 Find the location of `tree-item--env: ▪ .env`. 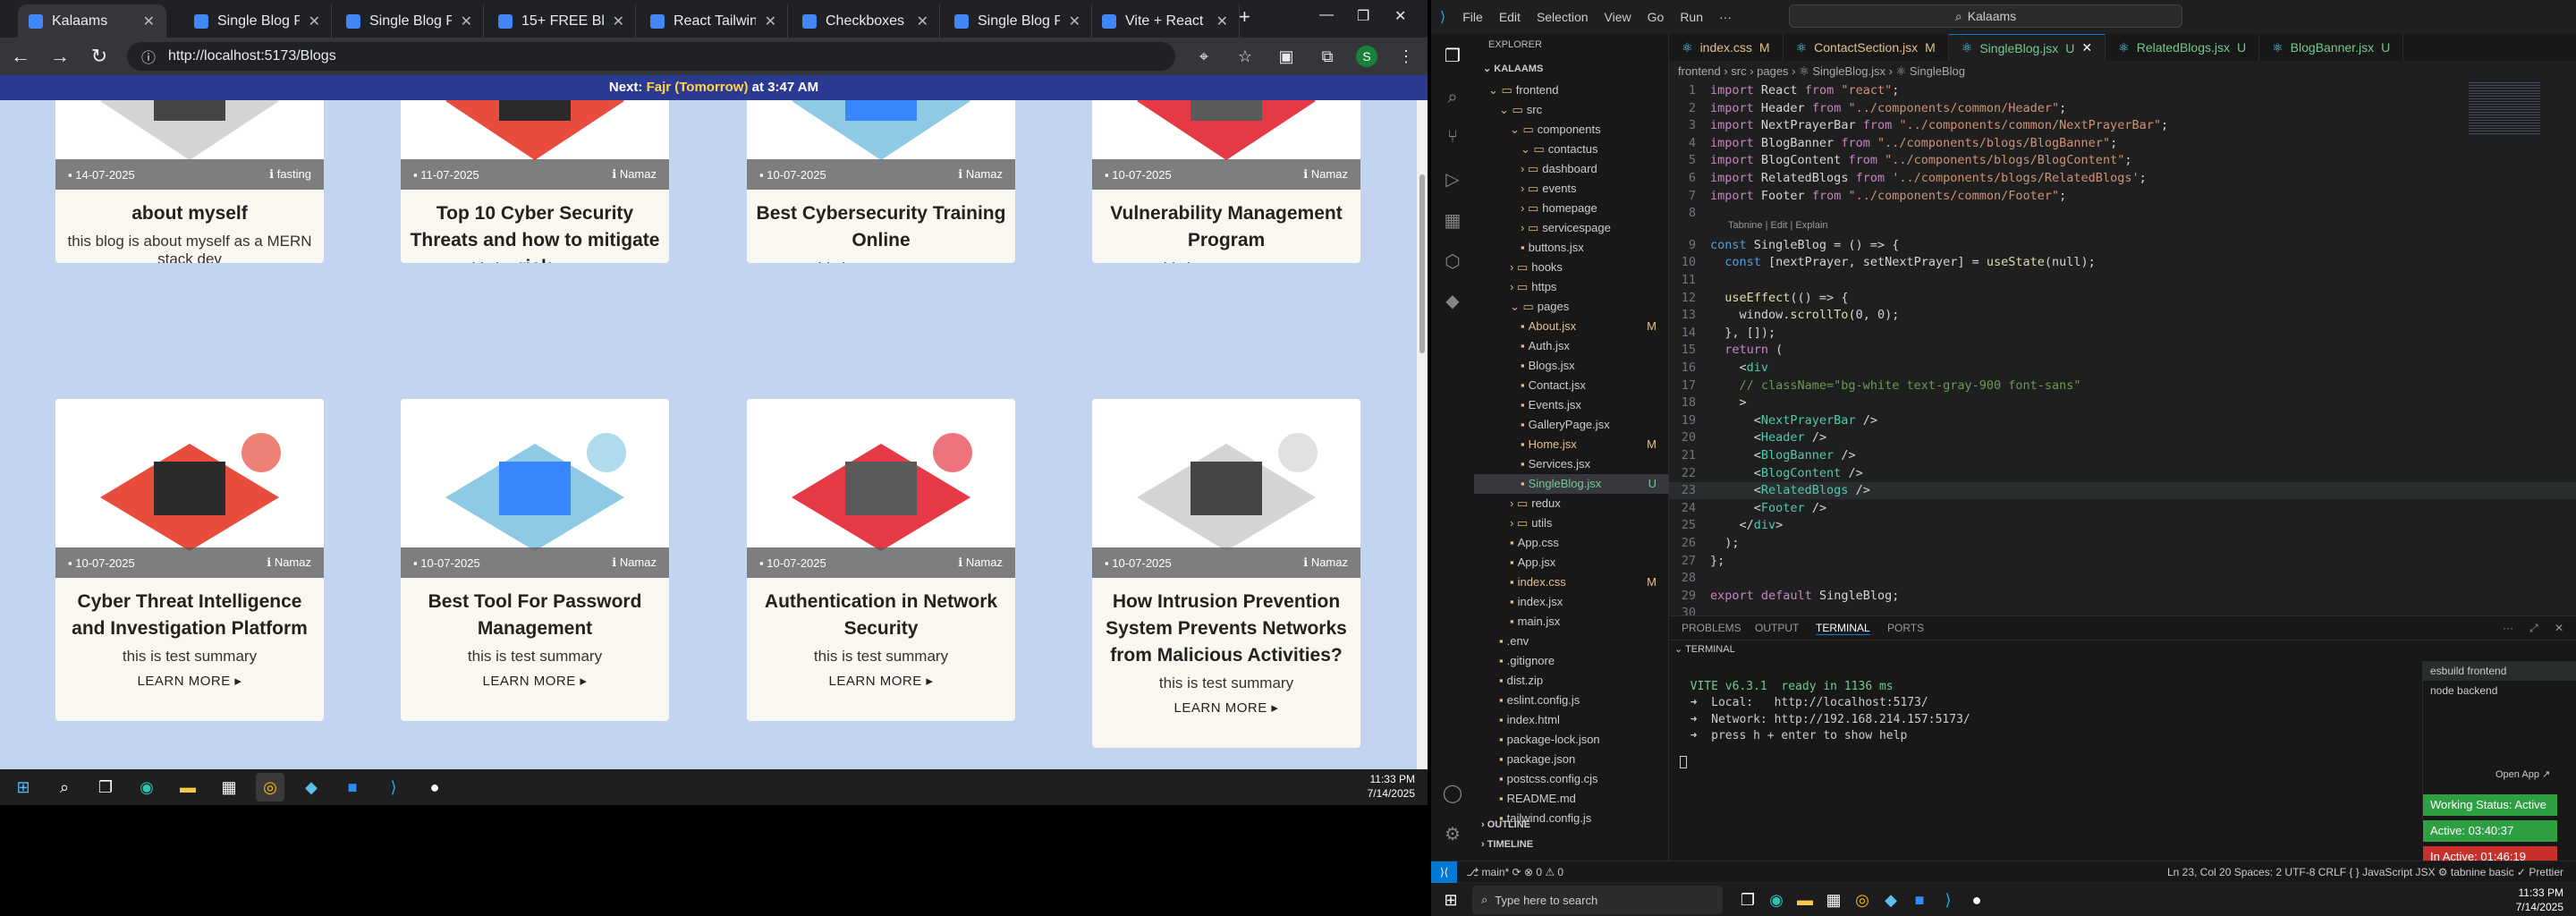

tree-item--env: ▪ .env is located at coordinates (1571, 641).